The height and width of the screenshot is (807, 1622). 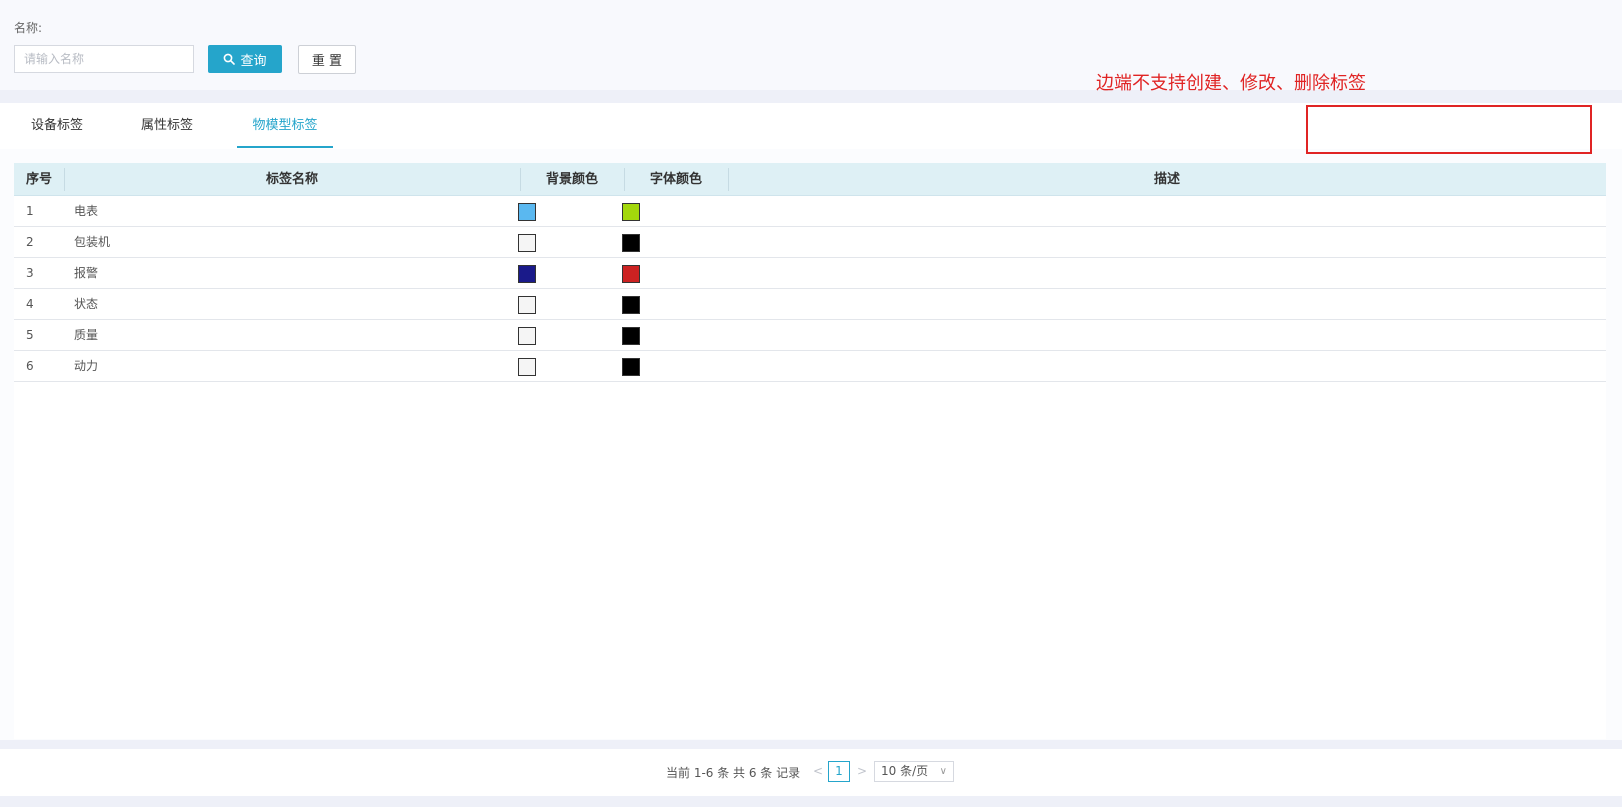 What do you see at coordinates (675, 179) in the screenshot?
I see `column-header-font-color: 字体颜色` at bounding box center [675, 179].